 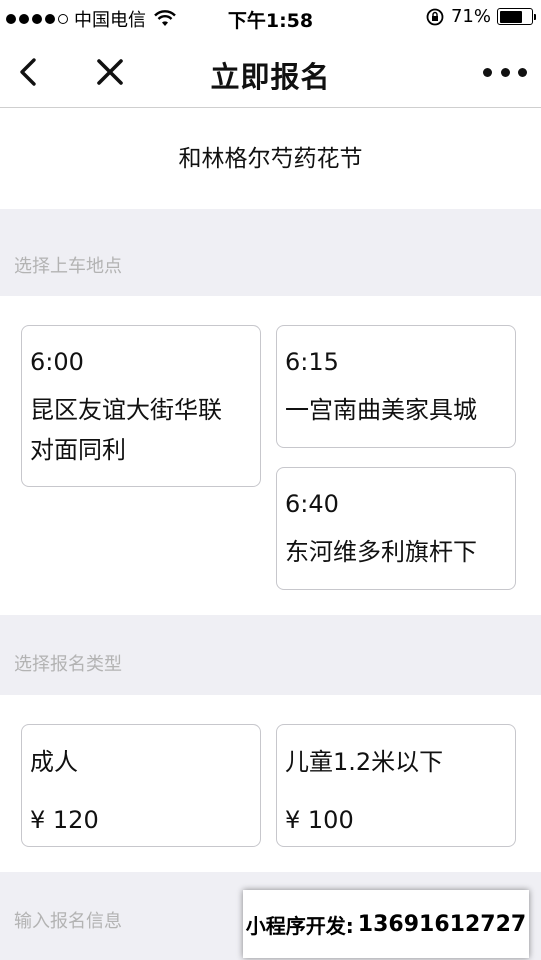 What do you see at coordinates (270, 655) in the screenshot?
I see `type-section-header: 选择报名类型` at bounding box center [270, 655].